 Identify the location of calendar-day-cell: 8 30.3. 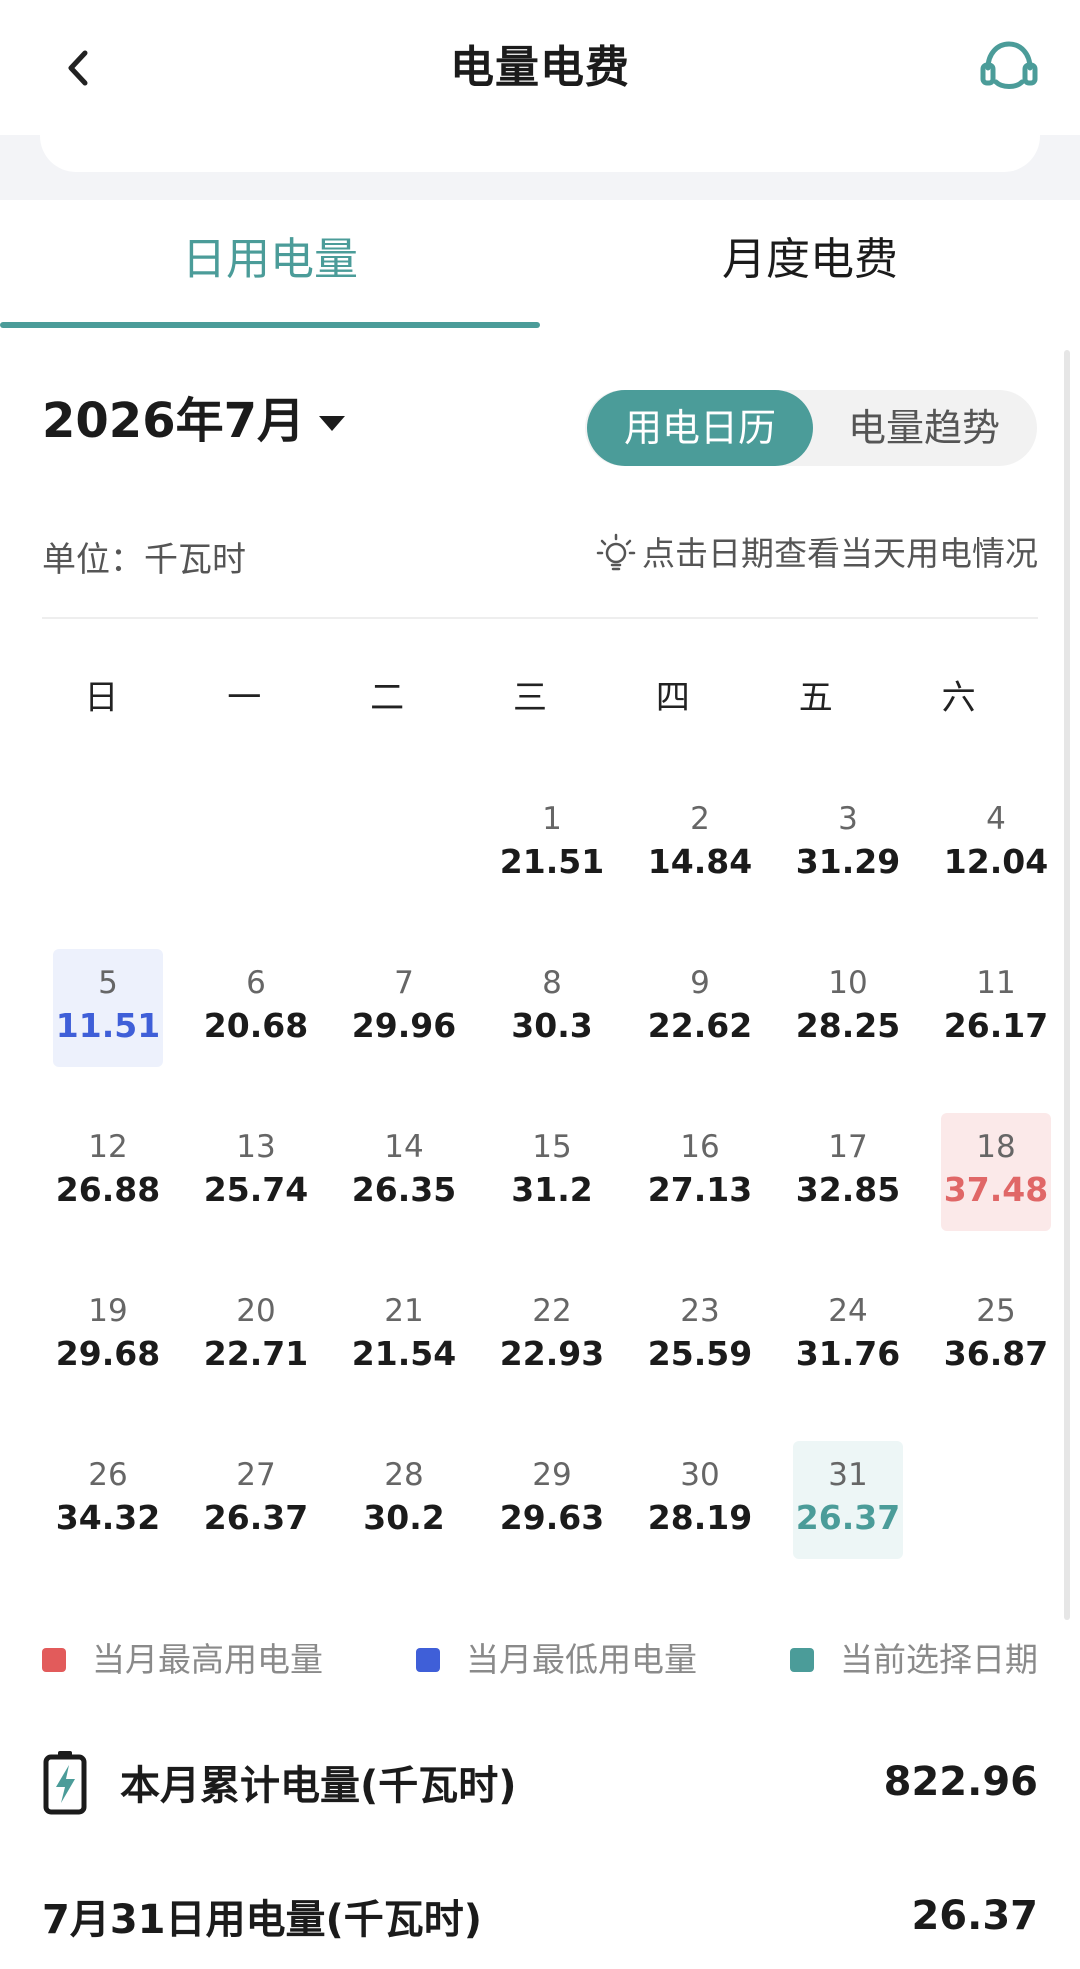
(552, 1008).